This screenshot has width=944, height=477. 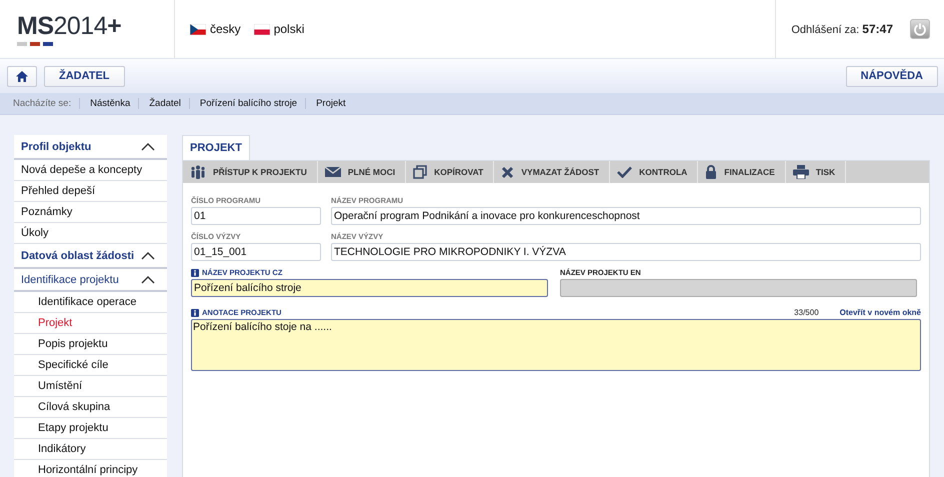 What do you see at coordinates (90, 256) in the screenshot?
I see `sidebar-item: Datová oblast žádosti` at bounding box center [90, 256].